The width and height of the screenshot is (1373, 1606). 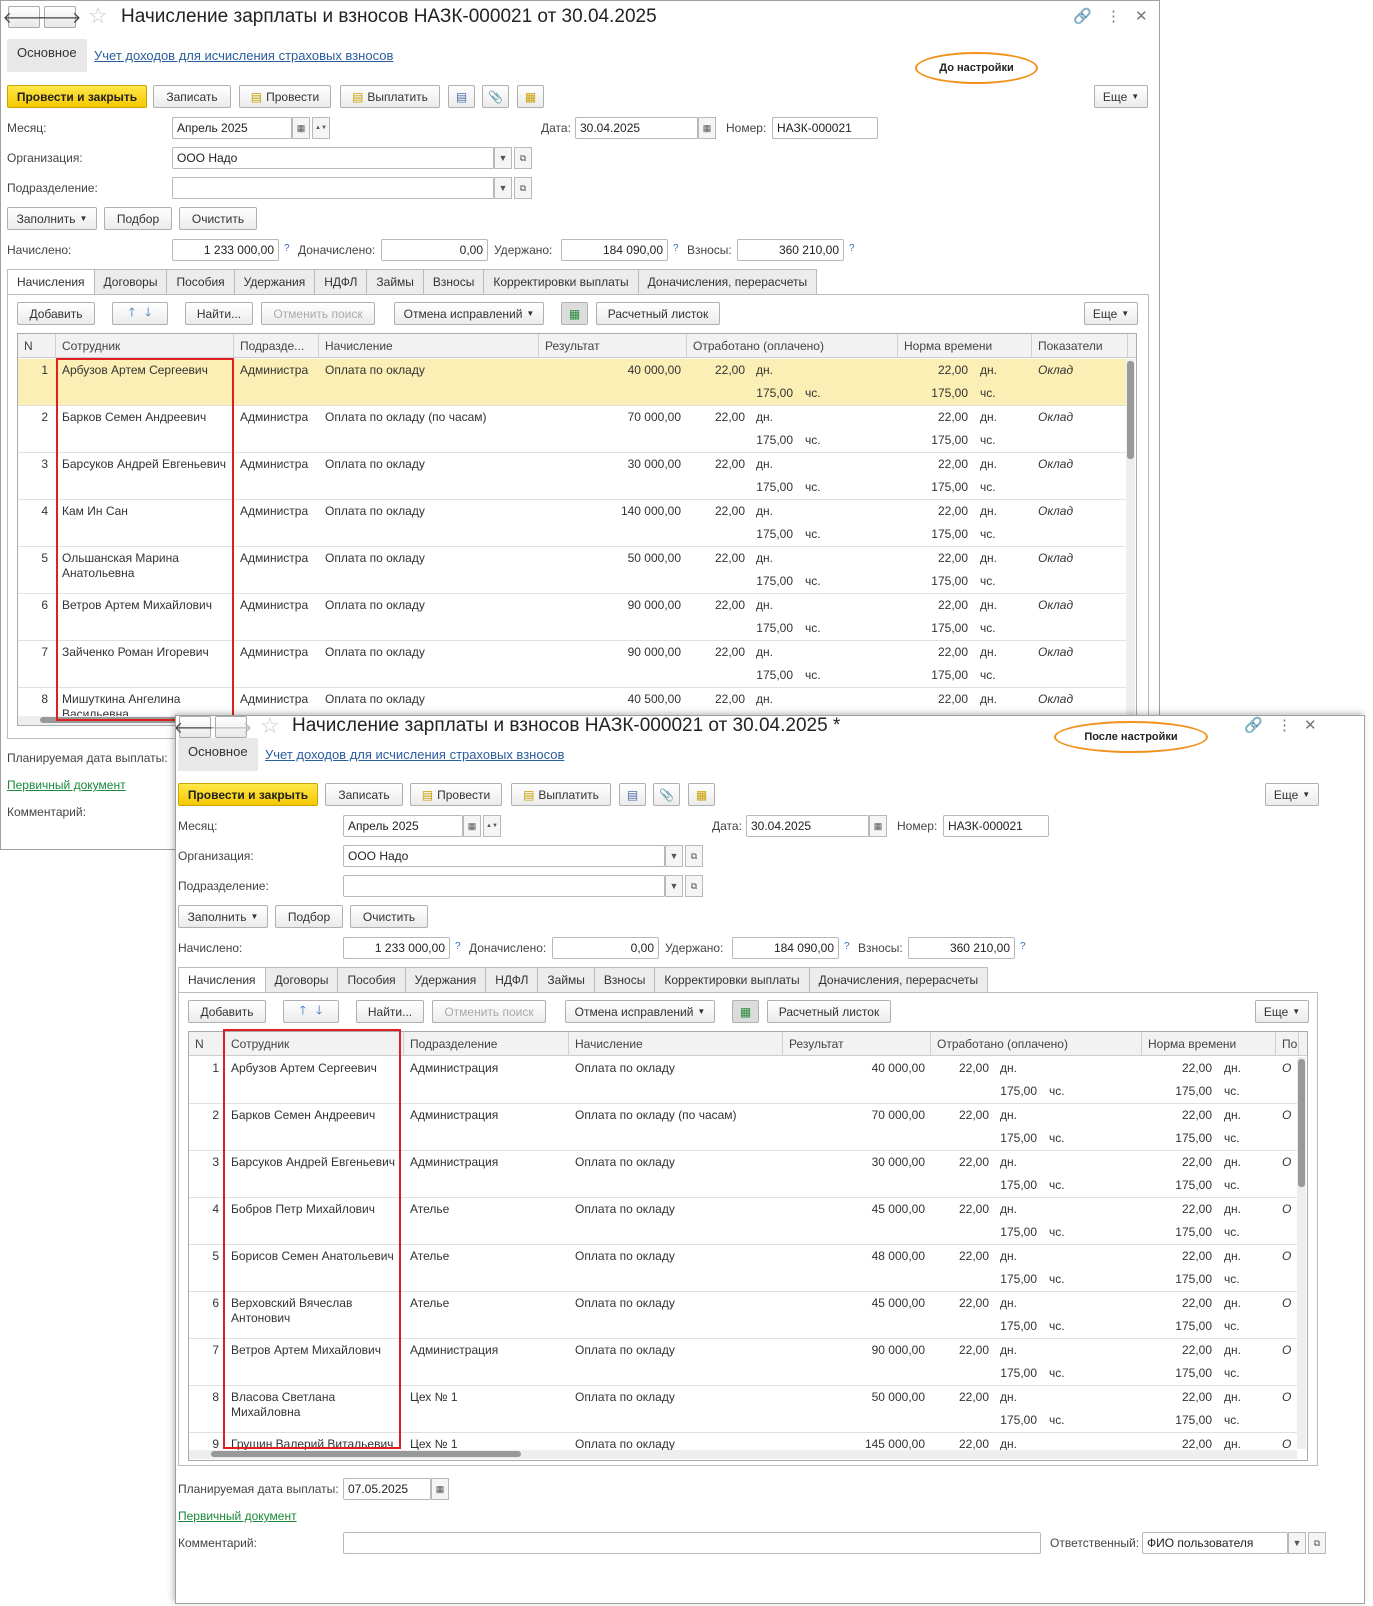 I want to click on more-vertical-icon: ⋮, so click(x=1113, y=16).